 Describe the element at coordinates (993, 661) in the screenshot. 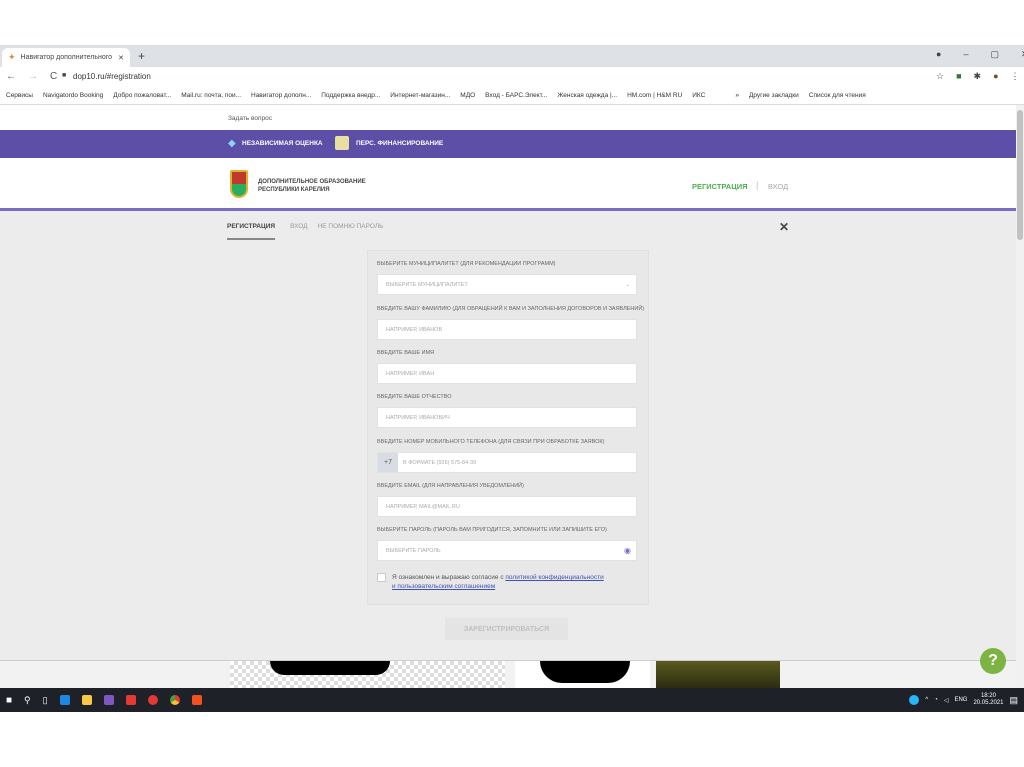

I see `help-button: ?` at that location.